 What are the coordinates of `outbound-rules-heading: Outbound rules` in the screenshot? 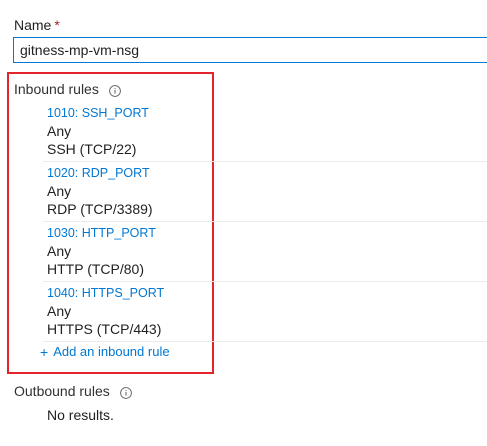 It's located at (73, 391).